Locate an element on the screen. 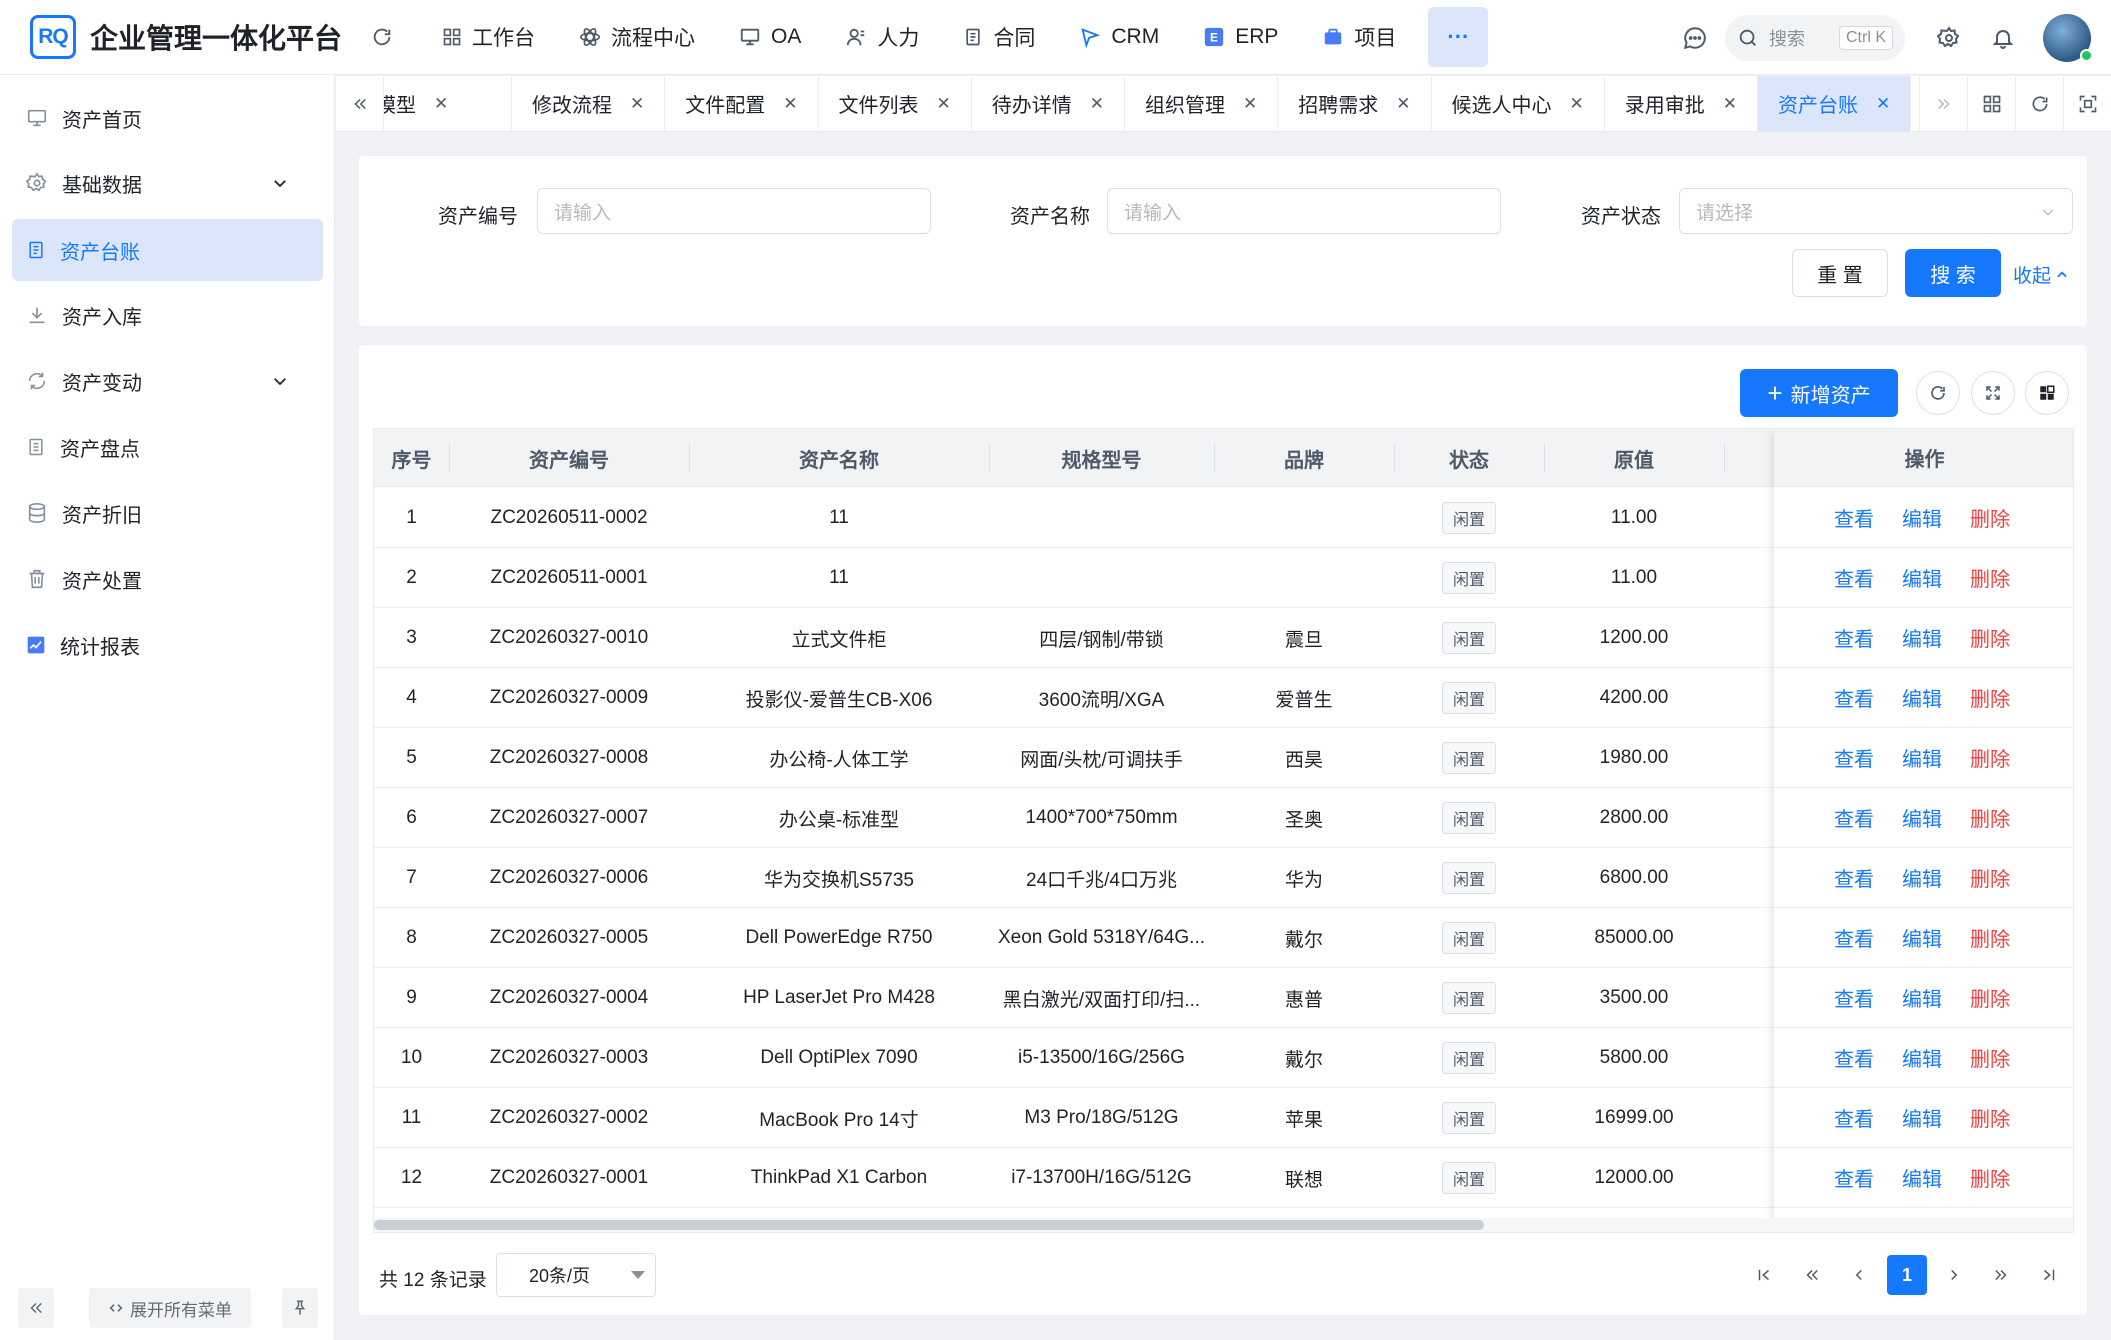 The height and width of the screenshot is (1340, 2111). add-asset-button: + 新增资产 is located at coordinates (1819, 393).